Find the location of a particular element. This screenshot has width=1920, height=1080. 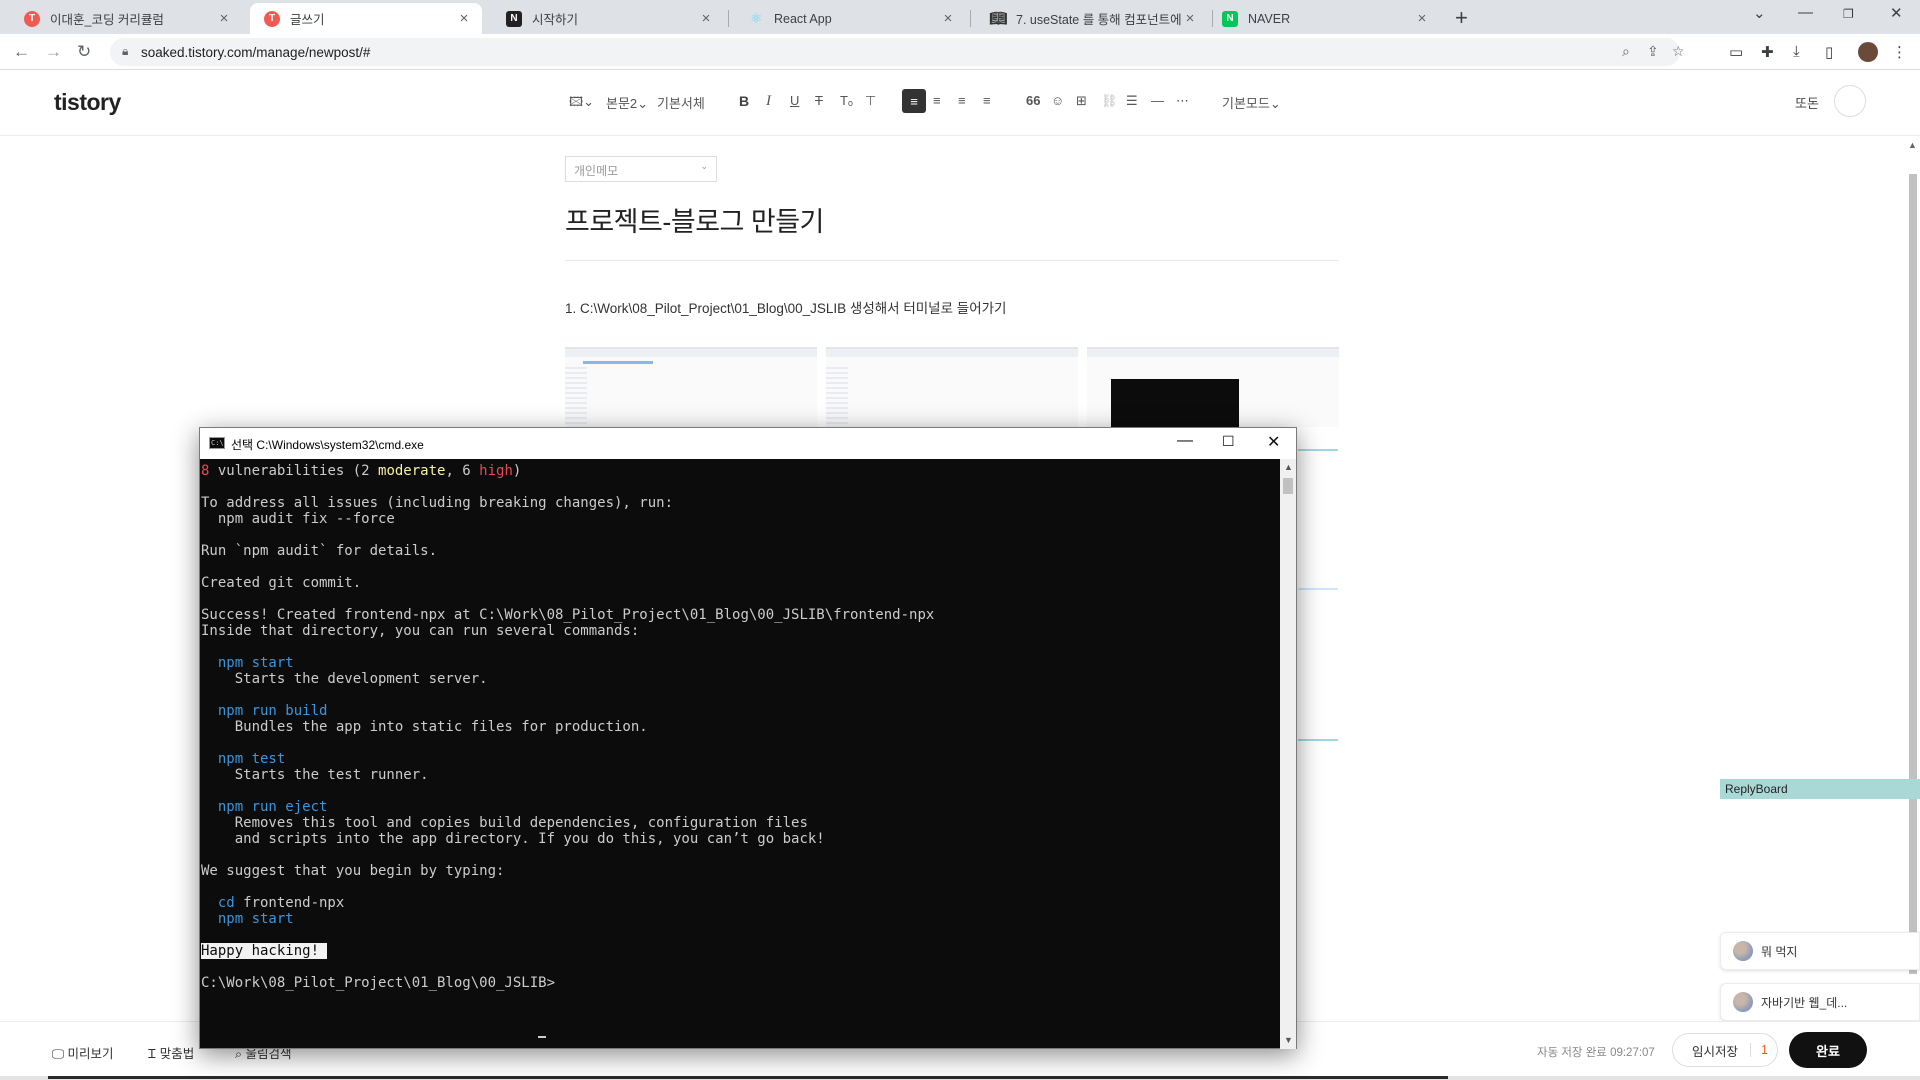

preview-label: 미리보기 is located at coordinates (90, 1054).